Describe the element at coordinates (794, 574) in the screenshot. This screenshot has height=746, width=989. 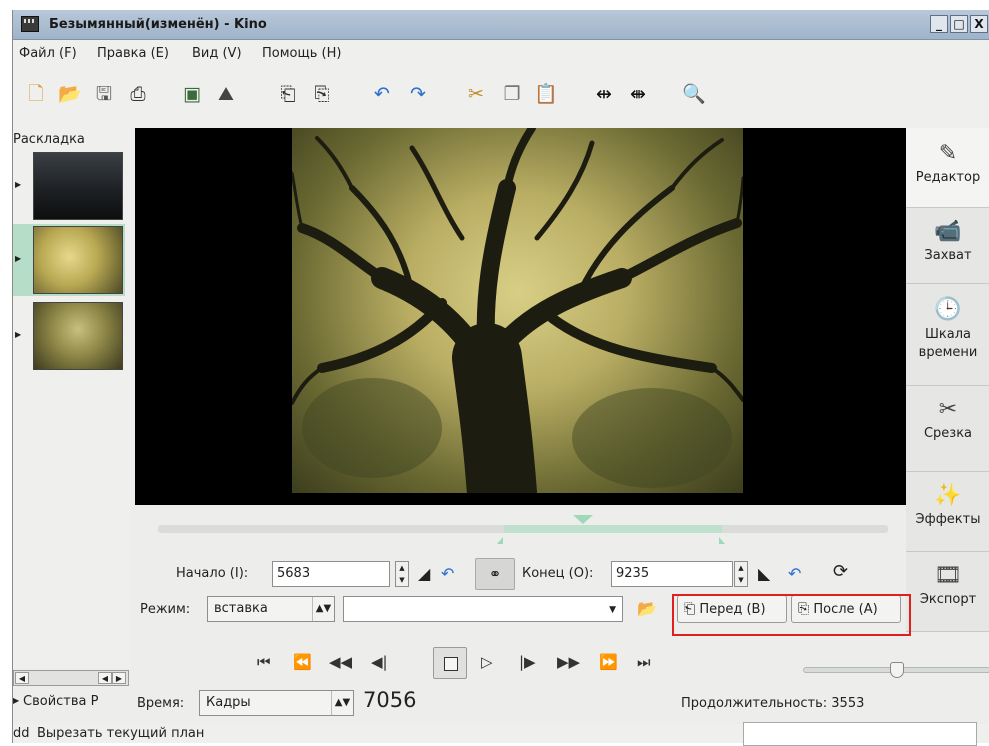
I see `go-end-icon: ↶` at that location.